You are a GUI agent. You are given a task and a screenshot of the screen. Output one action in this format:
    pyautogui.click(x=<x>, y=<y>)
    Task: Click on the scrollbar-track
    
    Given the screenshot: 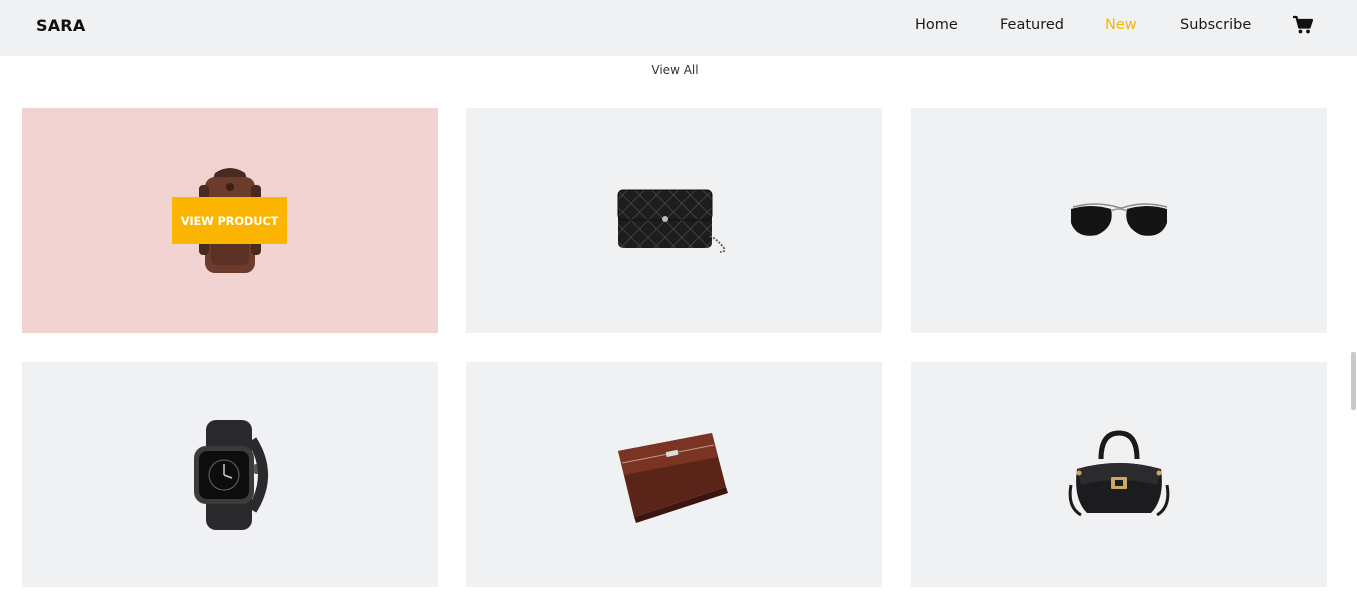 What is the action you would take?
    pyautogui.click(x=1352, y=327)
    